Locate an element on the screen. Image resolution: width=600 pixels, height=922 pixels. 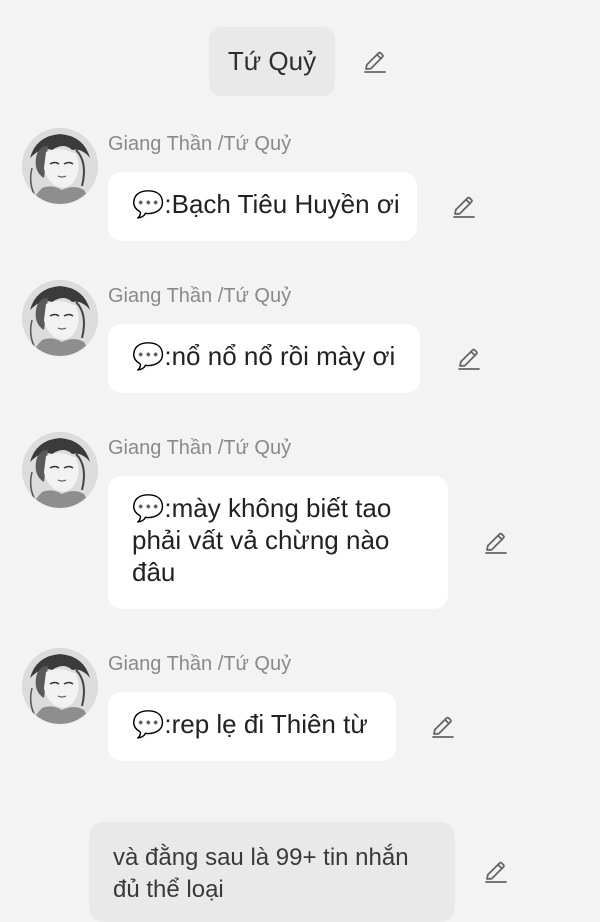
message-text-line: phải vất vả chừng nào is located at coordinates (261, 540).